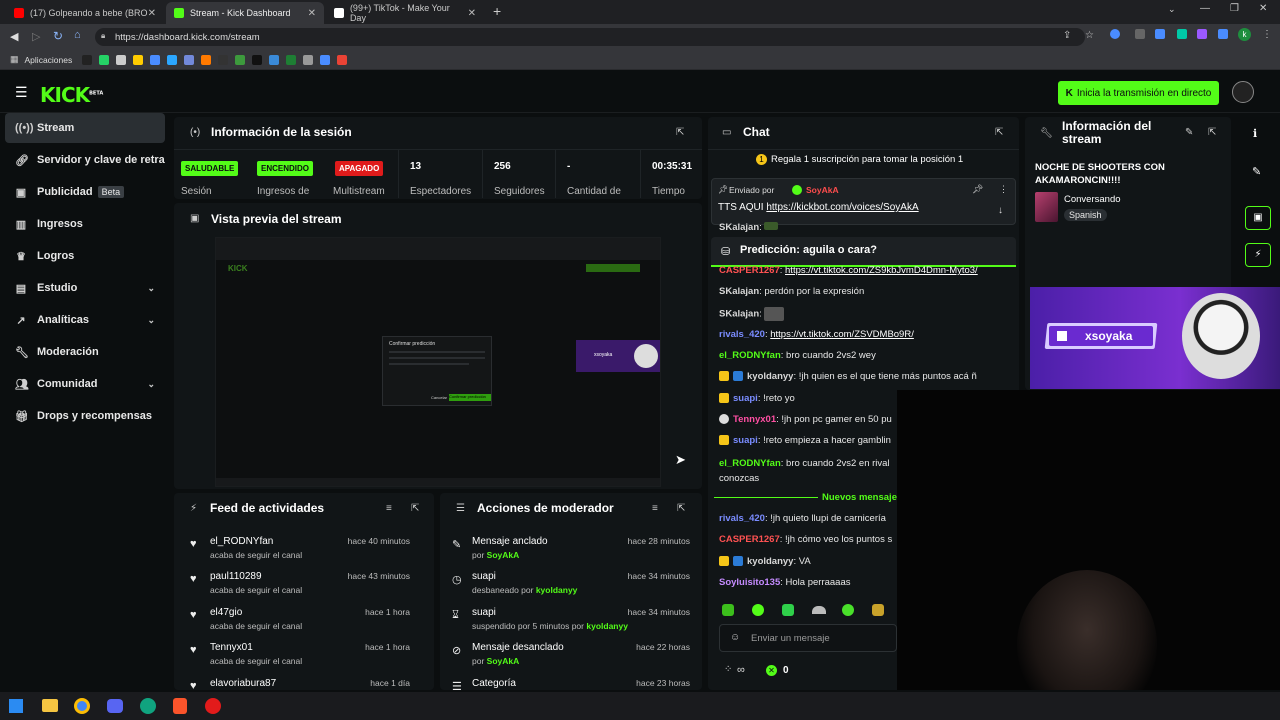  Describe the element at coordinates (71, 95) in the screenshot. I see `kick-logo: KICKBETA` at that location.